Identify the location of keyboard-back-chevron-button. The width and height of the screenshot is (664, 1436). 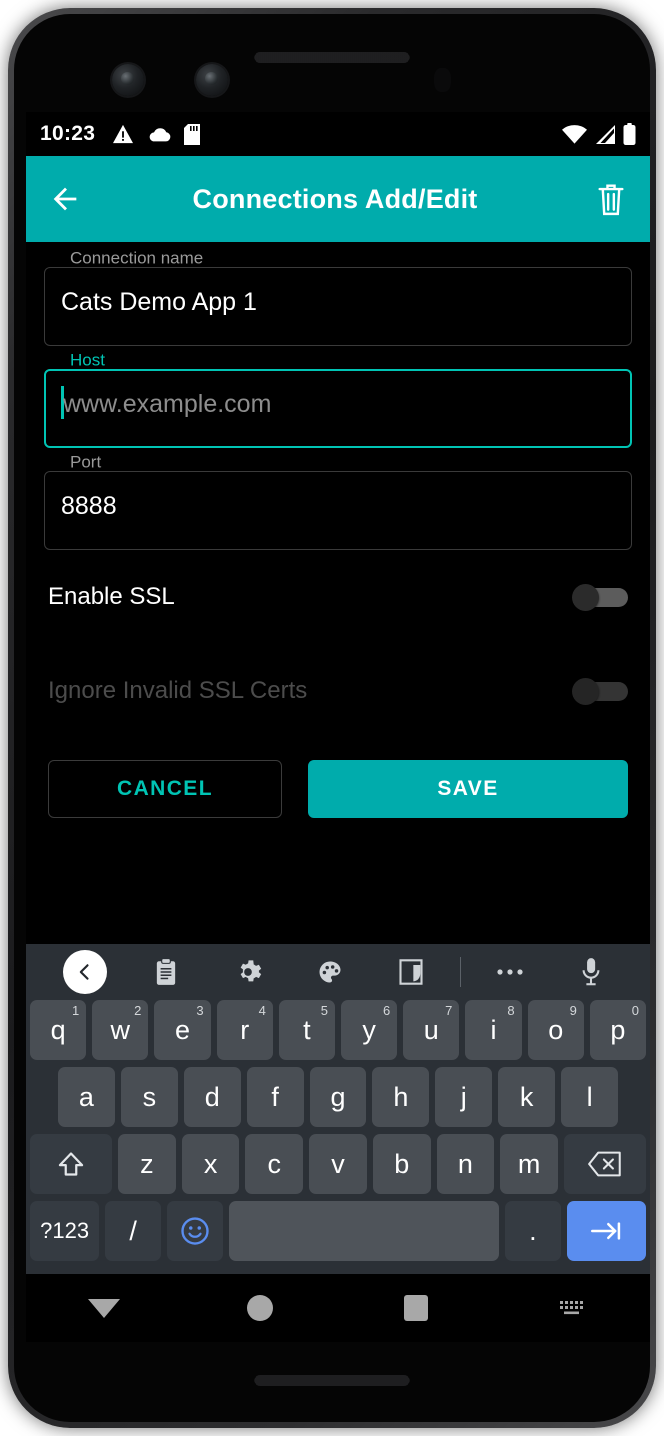
(85, 972).